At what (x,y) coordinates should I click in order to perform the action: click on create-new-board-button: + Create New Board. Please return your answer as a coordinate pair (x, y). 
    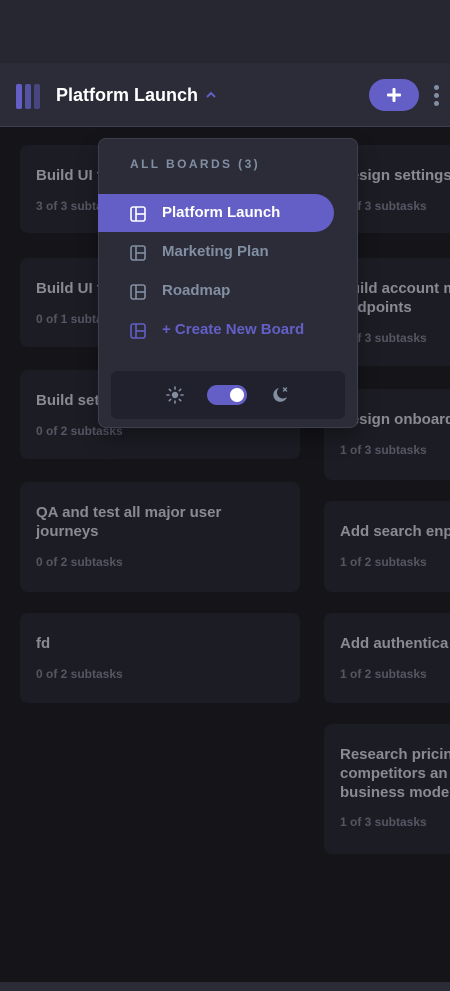
    Looking at the image, I should click on (216, 330).